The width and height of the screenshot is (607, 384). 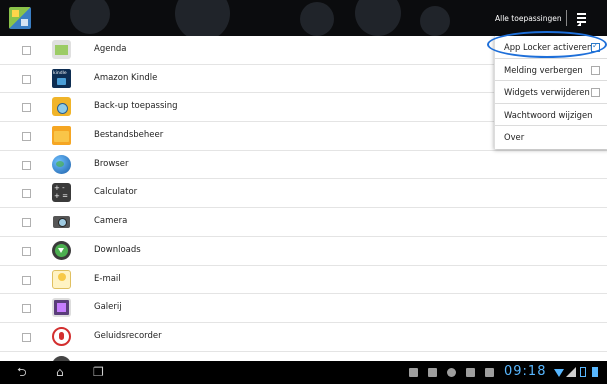 I want to click on overflow-menu-icon, so click(x=583, y=18).